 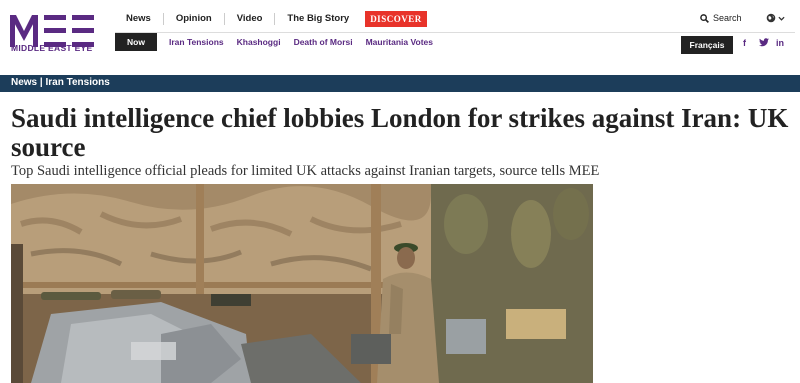 I want to click on topic-link-death-of-morsi: Death of Morsi, so click(x=330, y=42).